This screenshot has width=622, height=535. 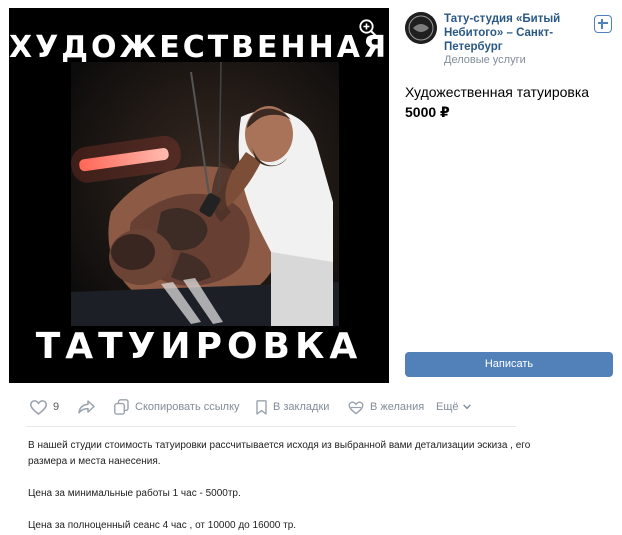 What do you see at coordinates (427, 112) in the screenshot?
I see `product-price: 5000 ₽` at bounding box center [427, 112].